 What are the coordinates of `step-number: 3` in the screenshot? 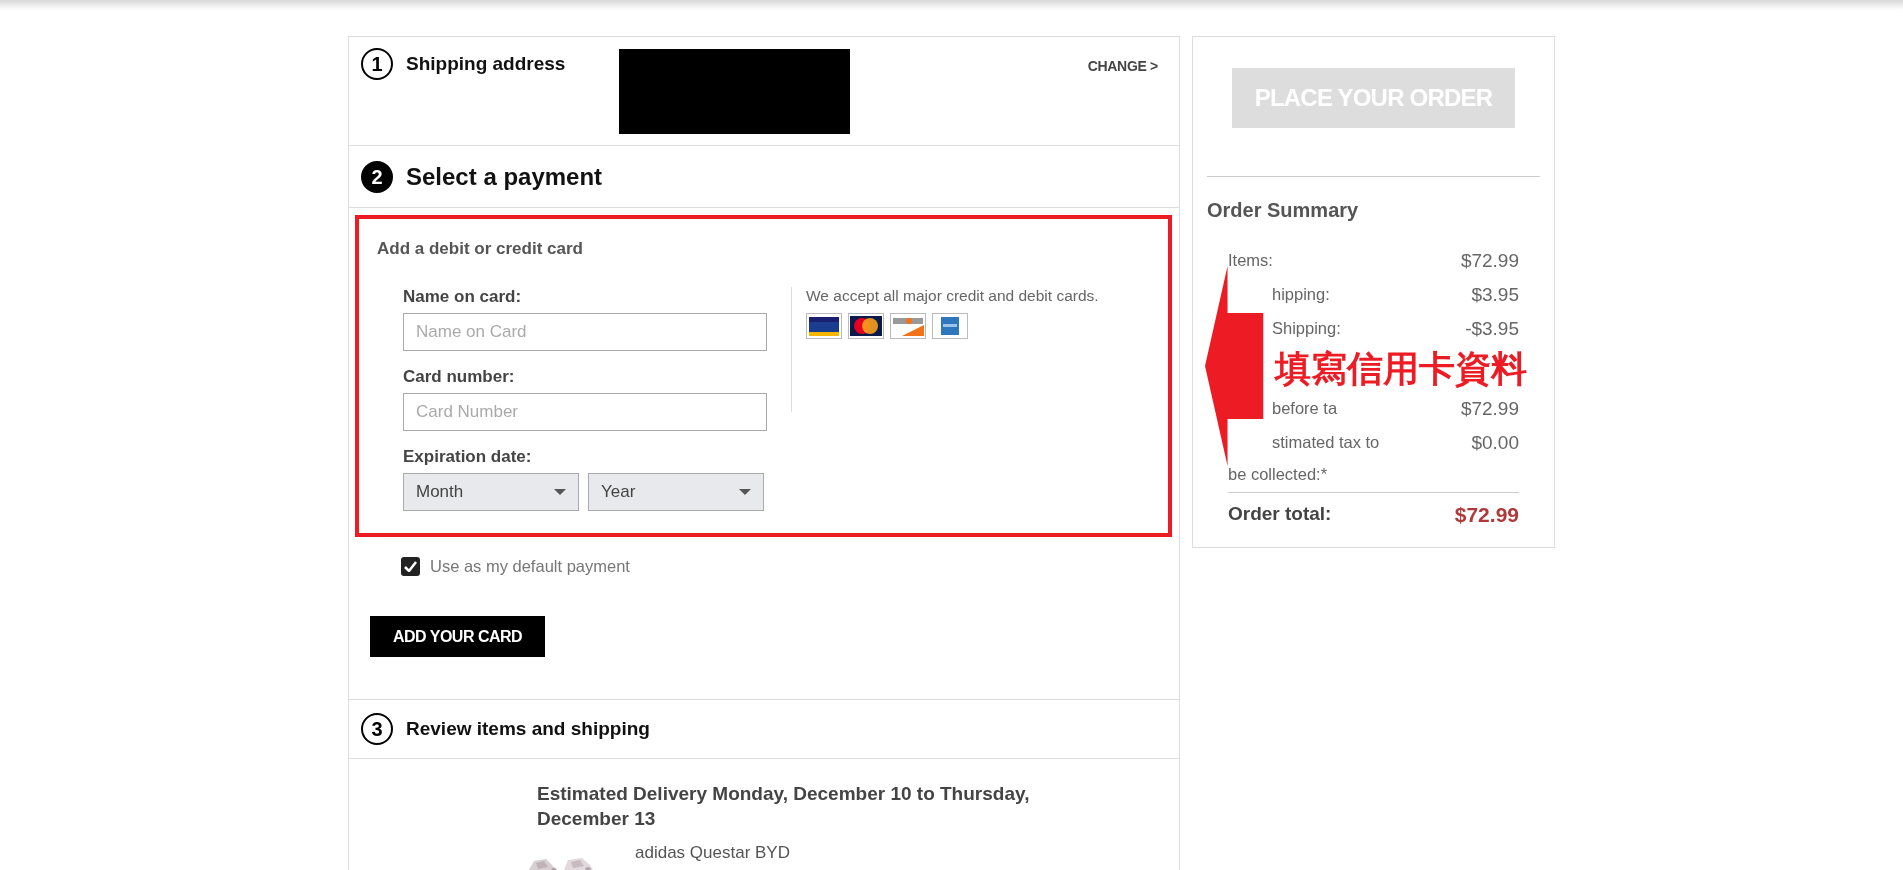 It's located at (377, 729).